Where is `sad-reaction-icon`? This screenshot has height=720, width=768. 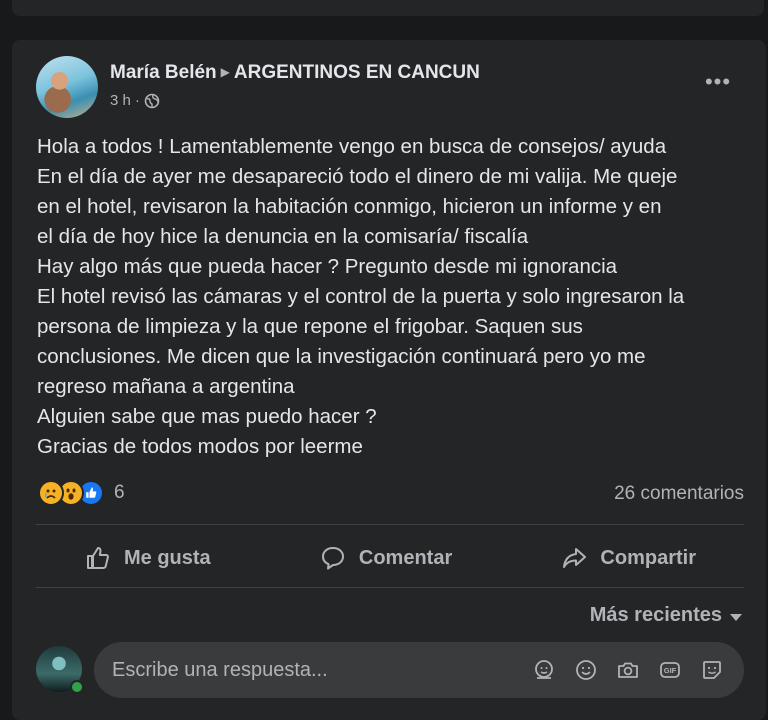
sad-reaction-icon is located at coordinates (51, 493).